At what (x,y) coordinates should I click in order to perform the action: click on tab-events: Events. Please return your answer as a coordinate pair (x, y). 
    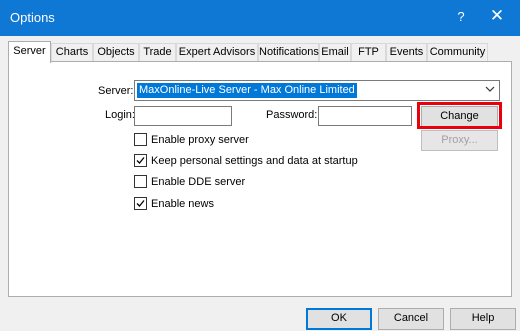
    Looking at the image, I should click on (406, 52).